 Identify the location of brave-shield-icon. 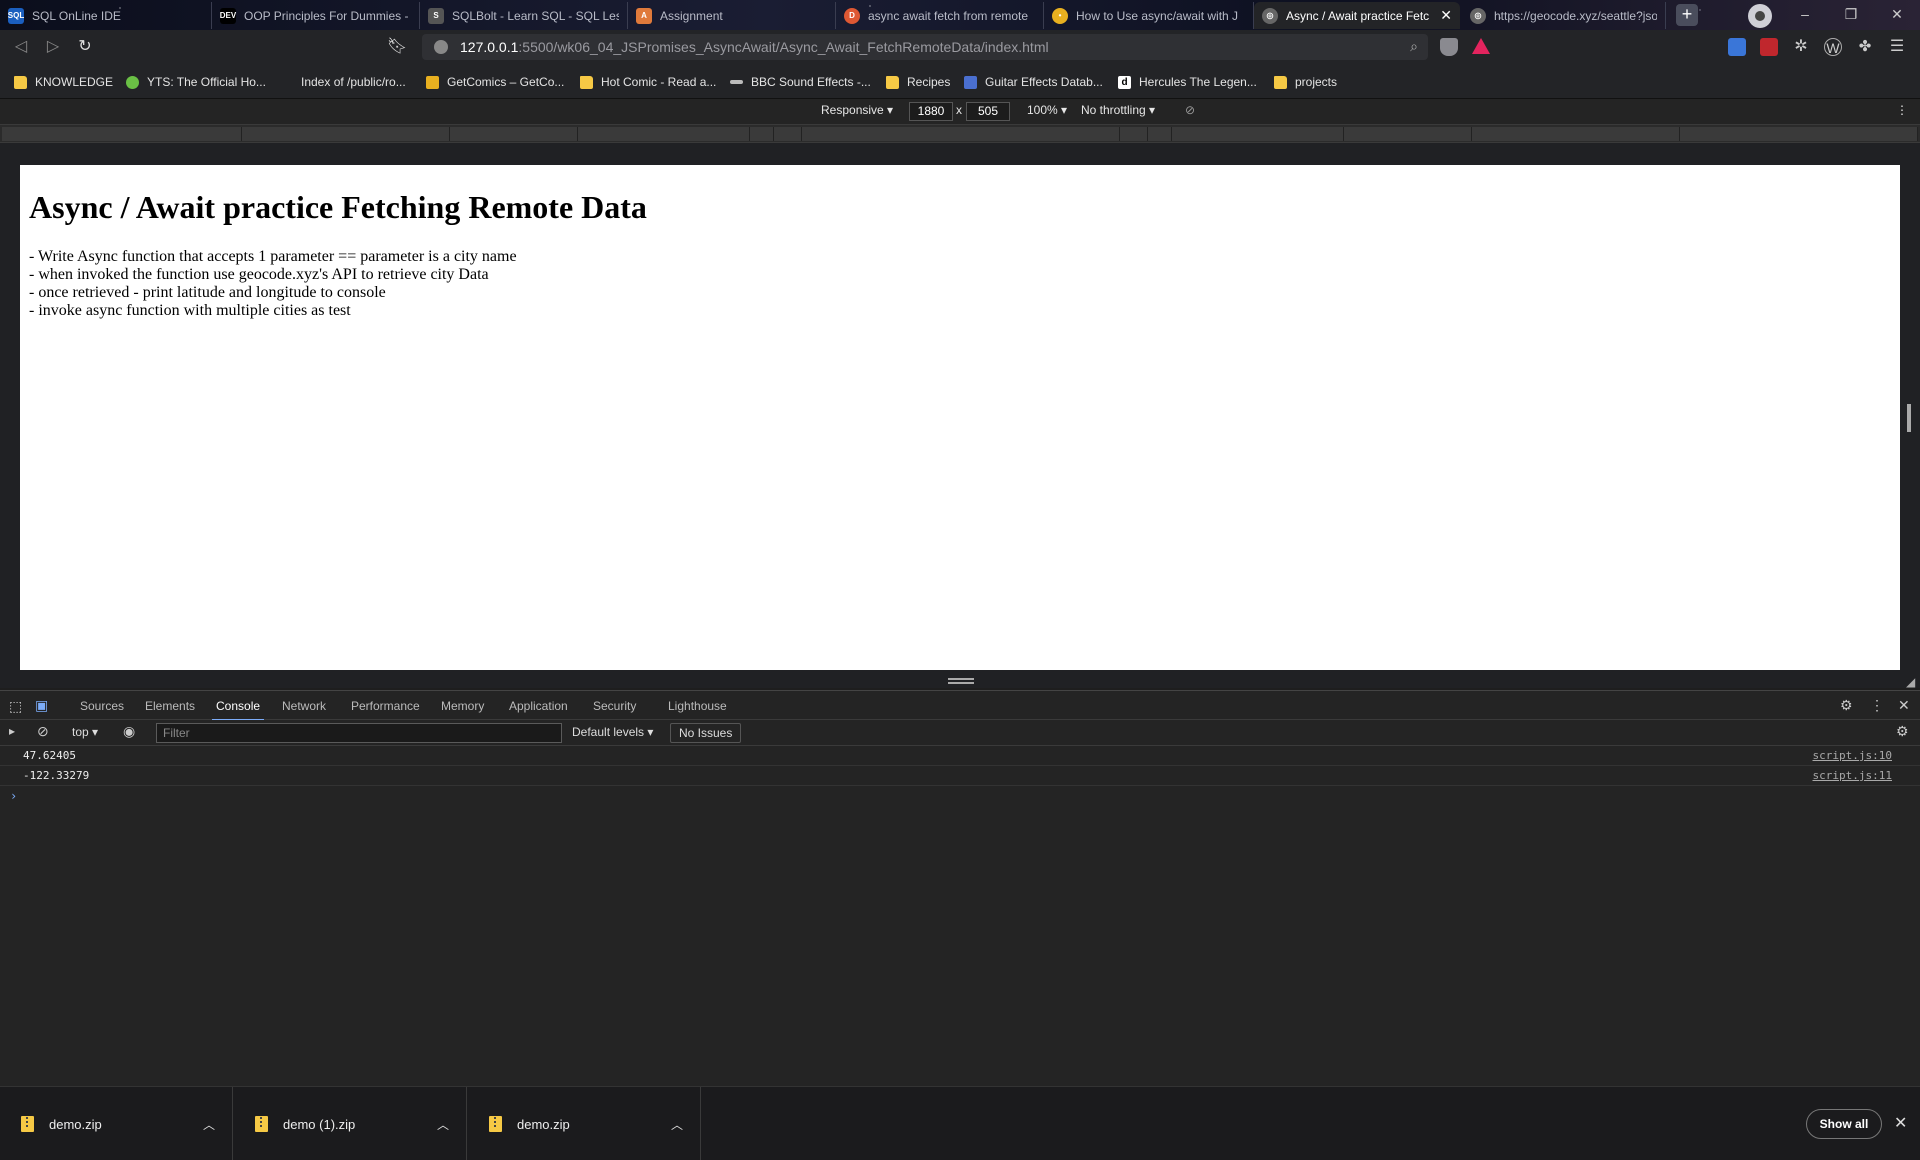
(1449, 47).